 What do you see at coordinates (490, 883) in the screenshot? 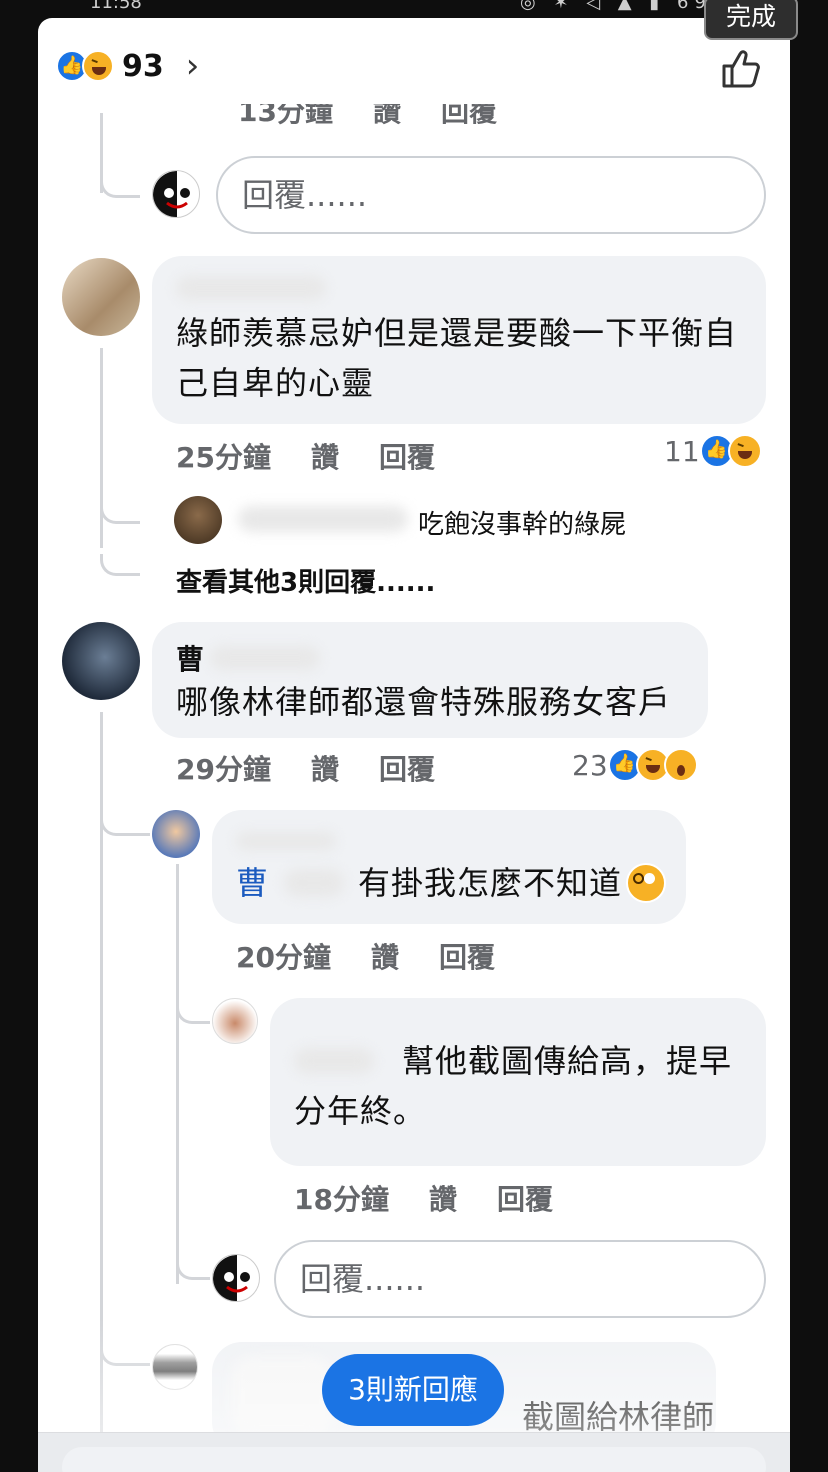
I see `reply-text: 有掛我怎麼不知道` at bounding box center [490, 883].